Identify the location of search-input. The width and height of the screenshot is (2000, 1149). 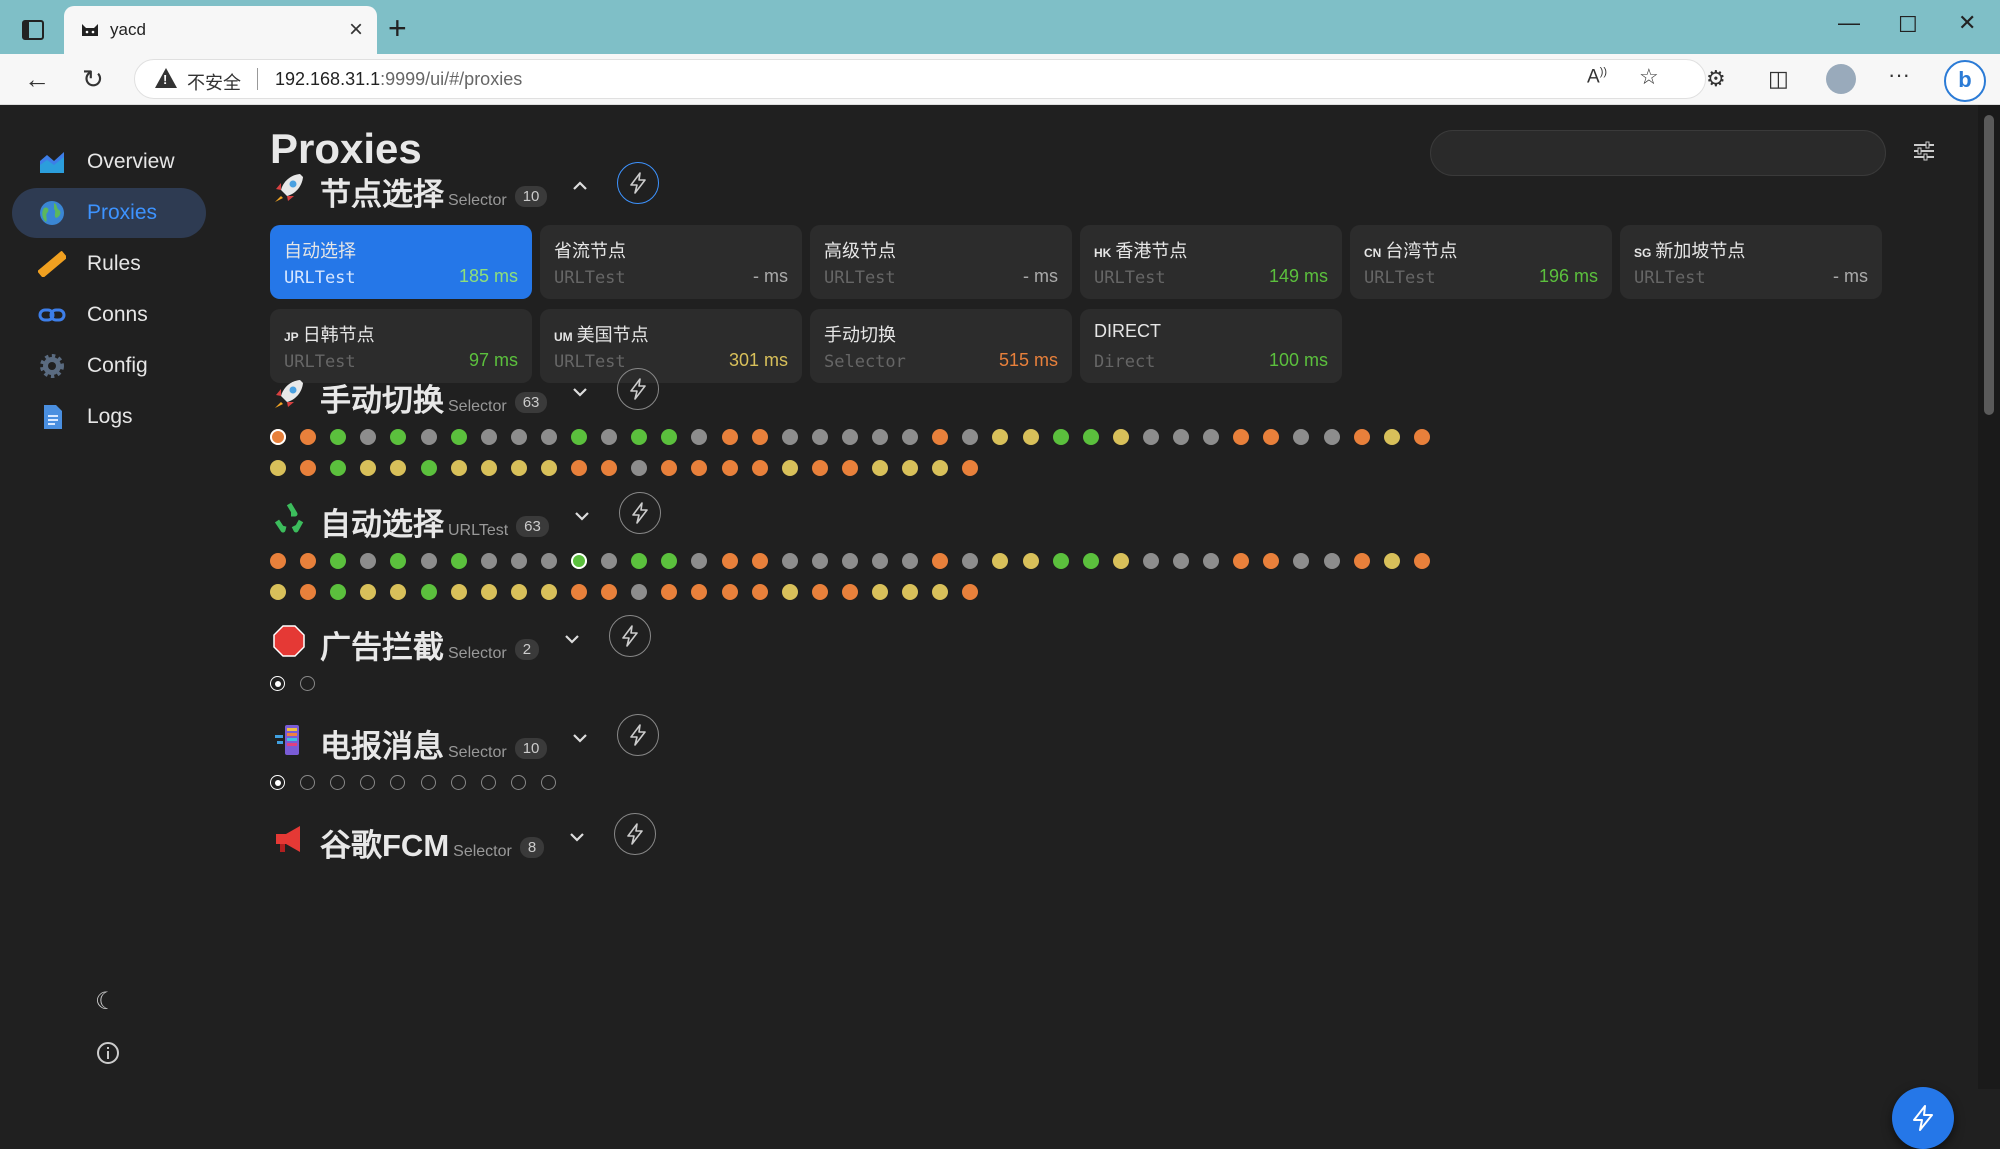
(1658, 153).